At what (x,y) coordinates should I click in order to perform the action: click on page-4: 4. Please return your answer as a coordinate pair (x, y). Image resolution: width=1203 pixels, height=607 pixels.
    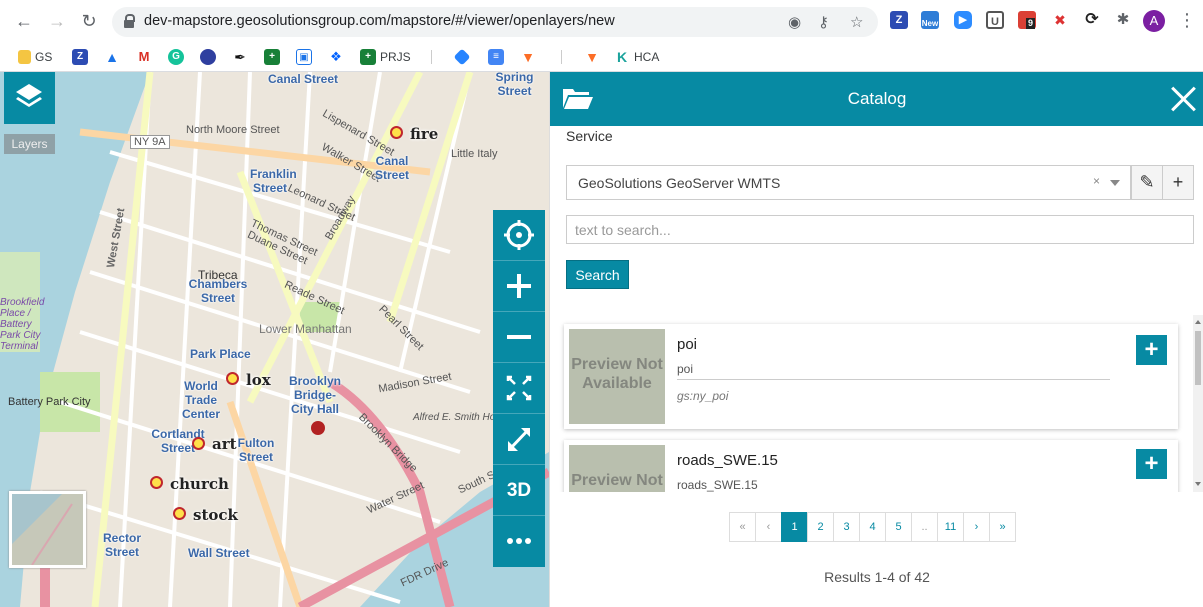
    Looking at the image, I should click on (872, 527).